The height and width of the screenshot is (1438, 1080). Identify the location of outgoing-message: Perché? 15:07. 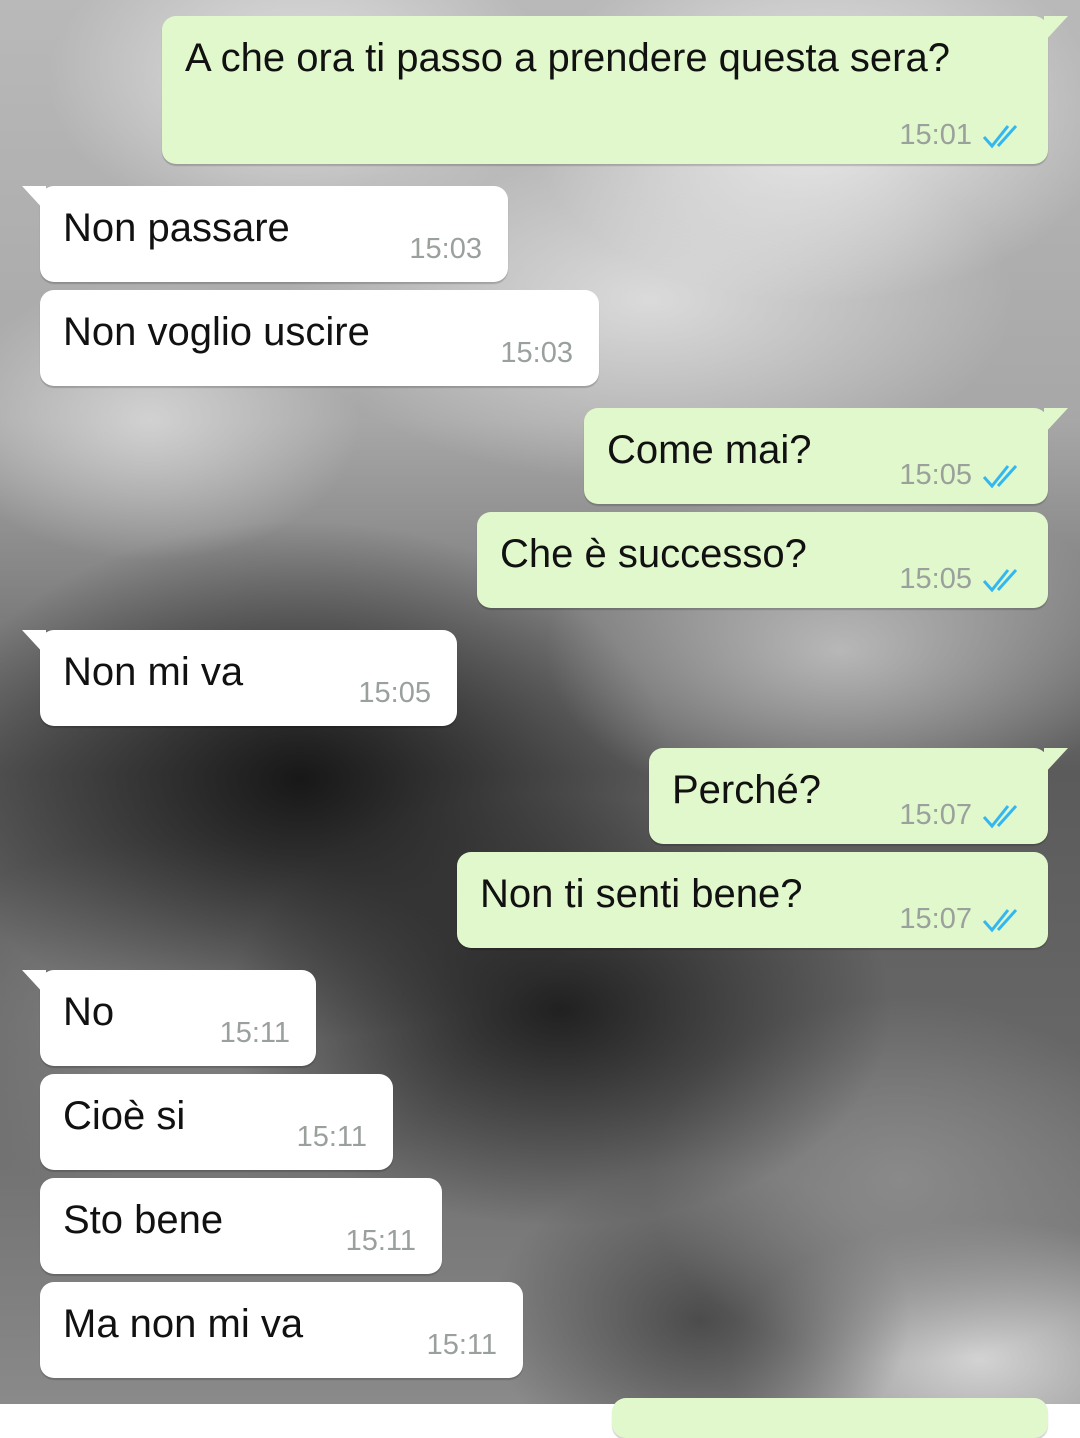
(858, 796).